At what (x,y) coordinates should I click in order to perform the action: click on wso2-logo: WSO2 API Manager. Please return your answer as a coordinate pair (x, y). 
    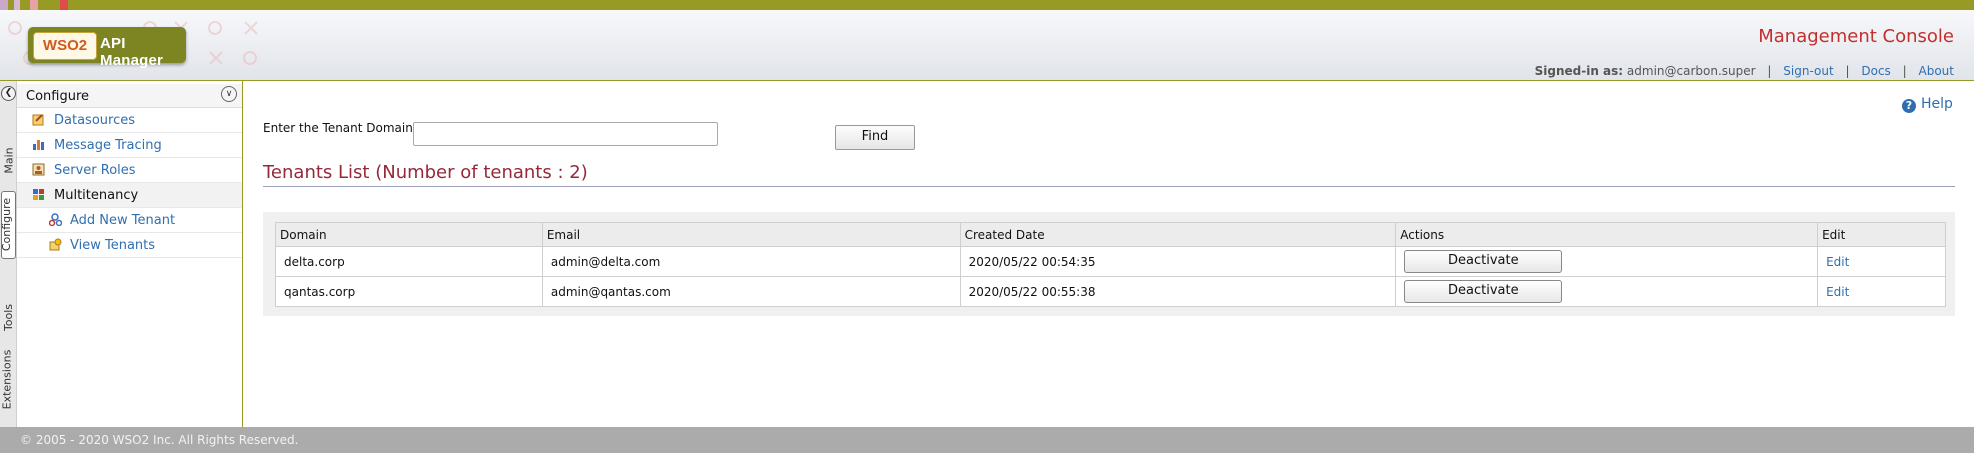
    Looking at the image, I should click on (107, 48).